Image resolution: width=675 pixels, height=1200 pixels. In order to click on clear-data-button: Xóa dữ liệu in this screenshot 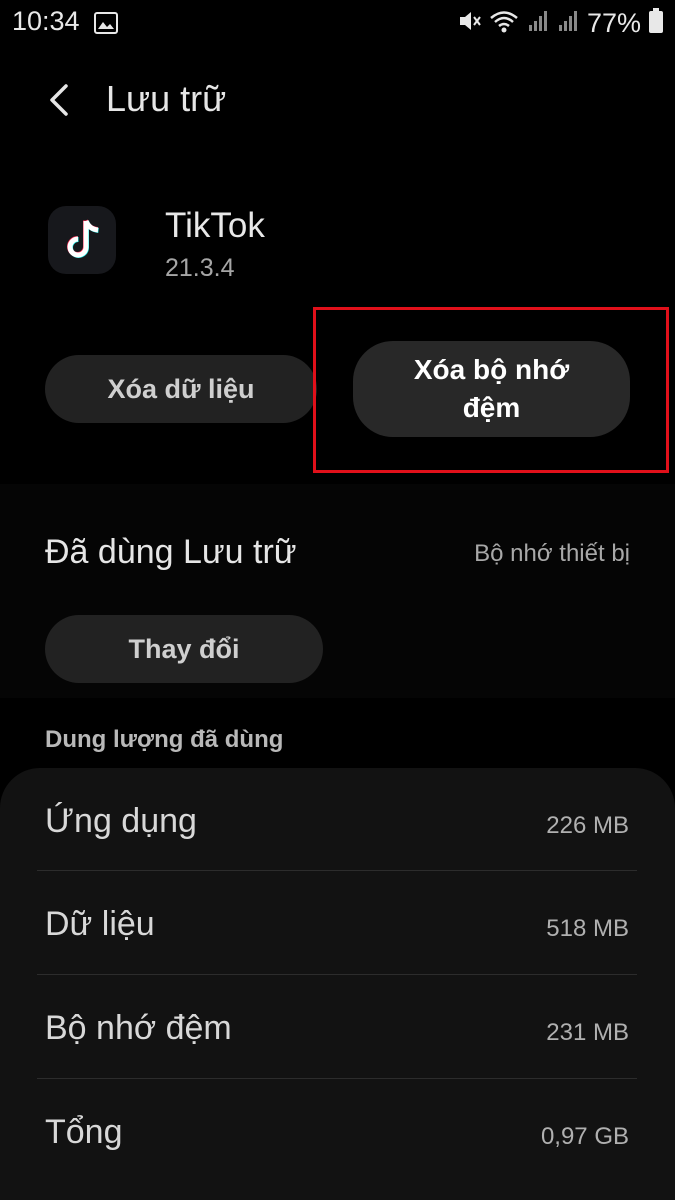, I will do `click(181, 389)`.